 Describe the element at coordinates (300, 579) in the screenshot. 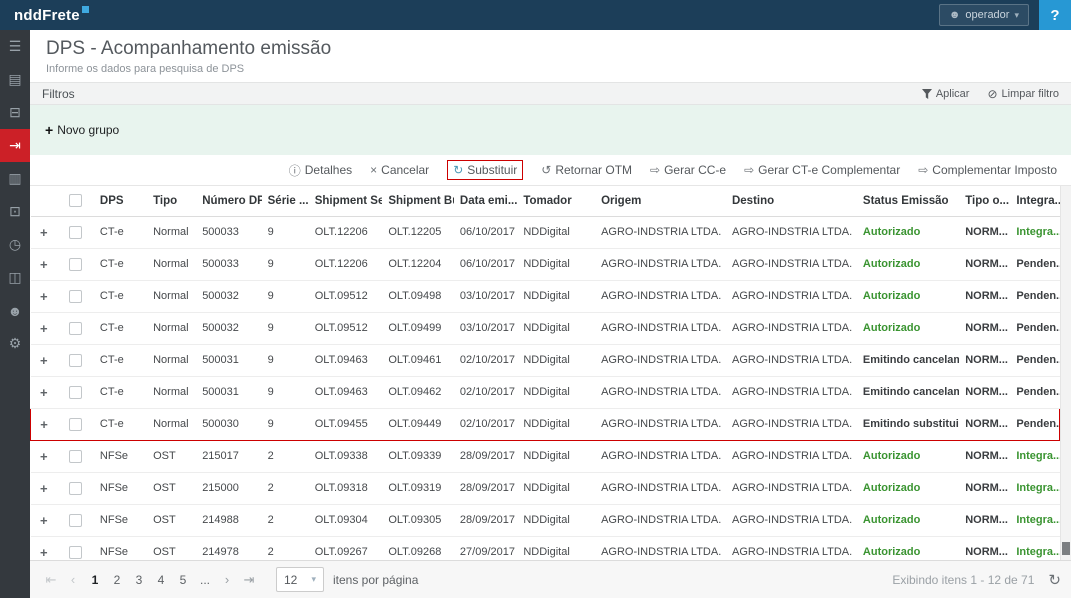

I see `page-size-select: 12 ▾` at that location.